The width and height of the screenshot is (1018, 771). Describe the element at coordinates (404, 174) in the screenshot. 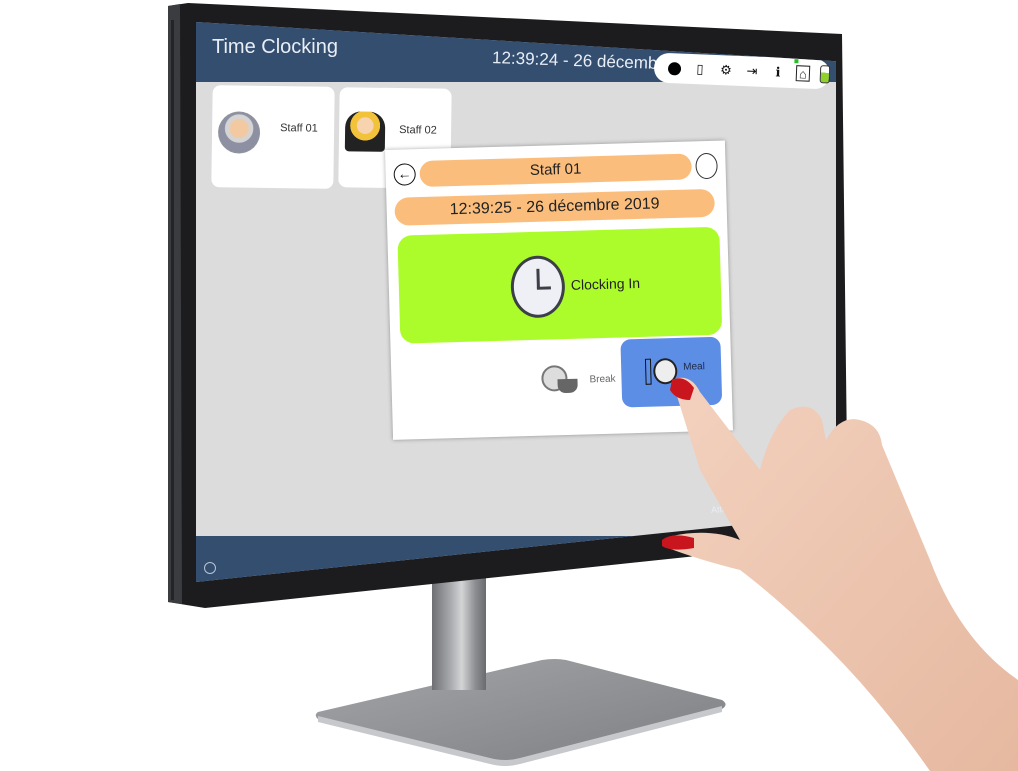

I see `back-button: ←` at that location.